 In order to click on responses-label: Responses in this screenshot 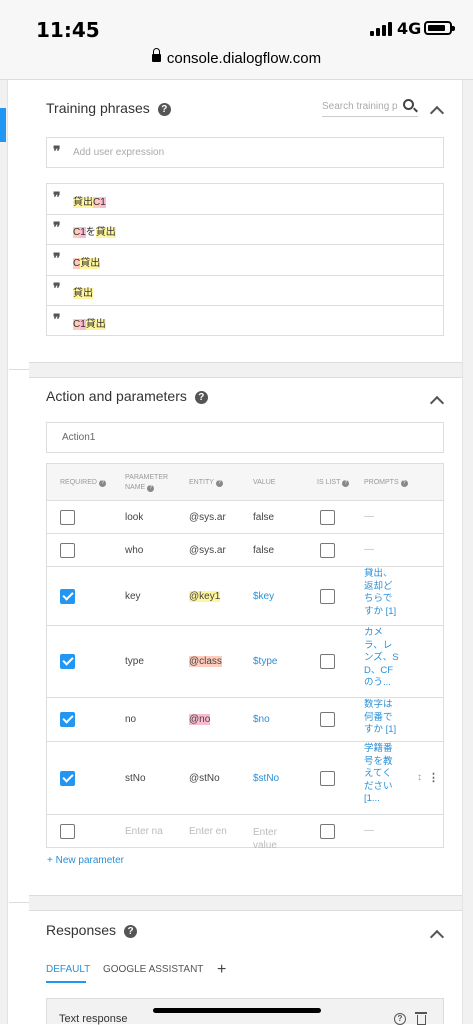, I will do `click(81, 930)`.